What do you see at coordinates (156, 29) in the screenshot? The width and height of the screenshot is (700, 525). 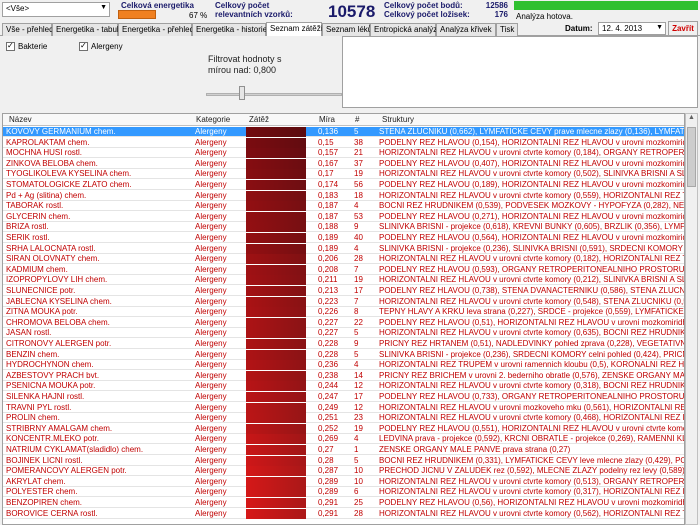 I see `tab-2: Energetika - přehled` at bounding box center [156, 29].